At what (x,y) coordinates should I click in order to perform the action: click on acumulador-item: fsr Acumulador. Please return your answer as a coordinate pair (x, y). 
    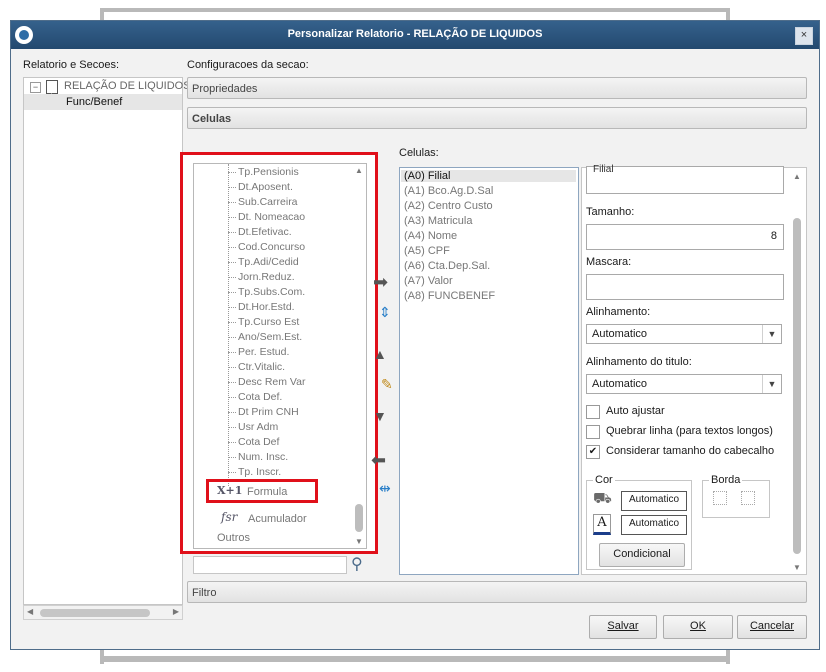
    Looking at the image, I should click on (275, 519).